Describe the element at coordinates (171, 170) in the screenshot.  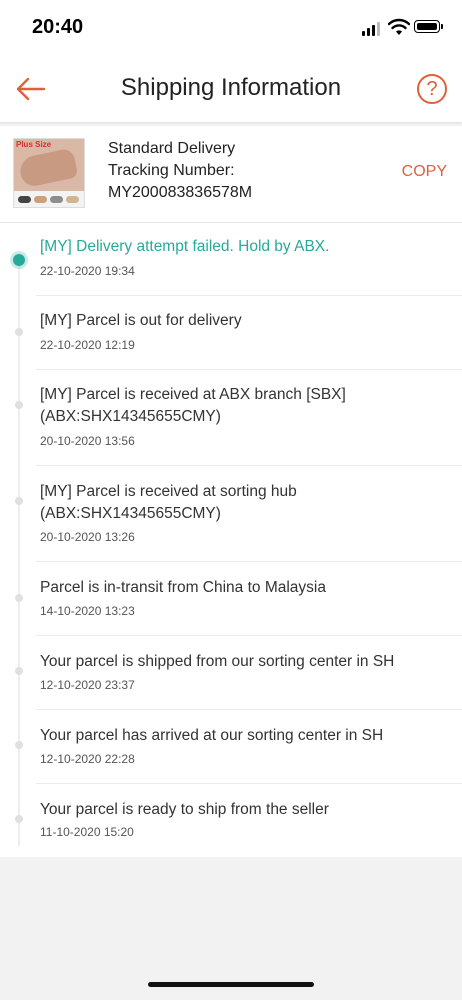
I see `tracking-label: Tracking Number:` at that location.